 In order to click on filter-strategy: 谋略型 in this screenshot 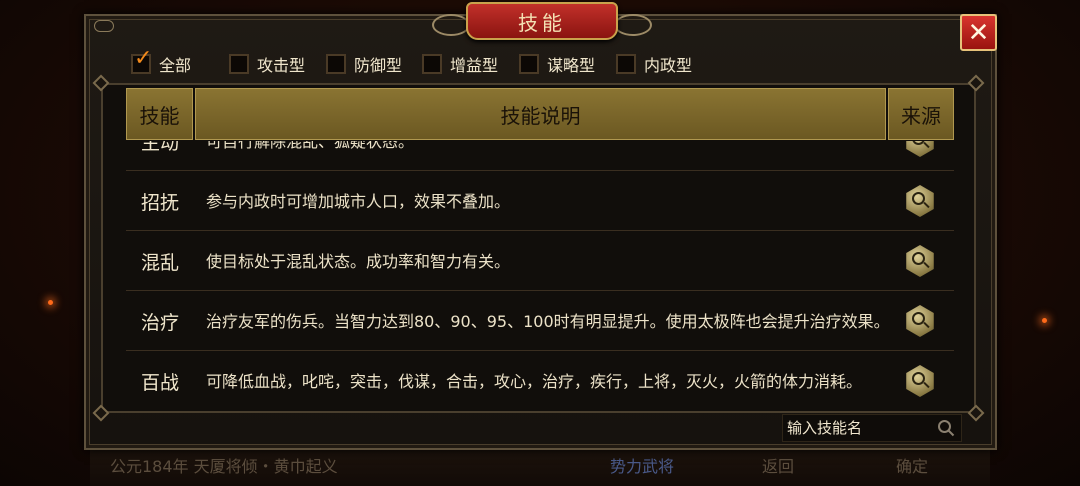, I will do `click(557, 64)`.